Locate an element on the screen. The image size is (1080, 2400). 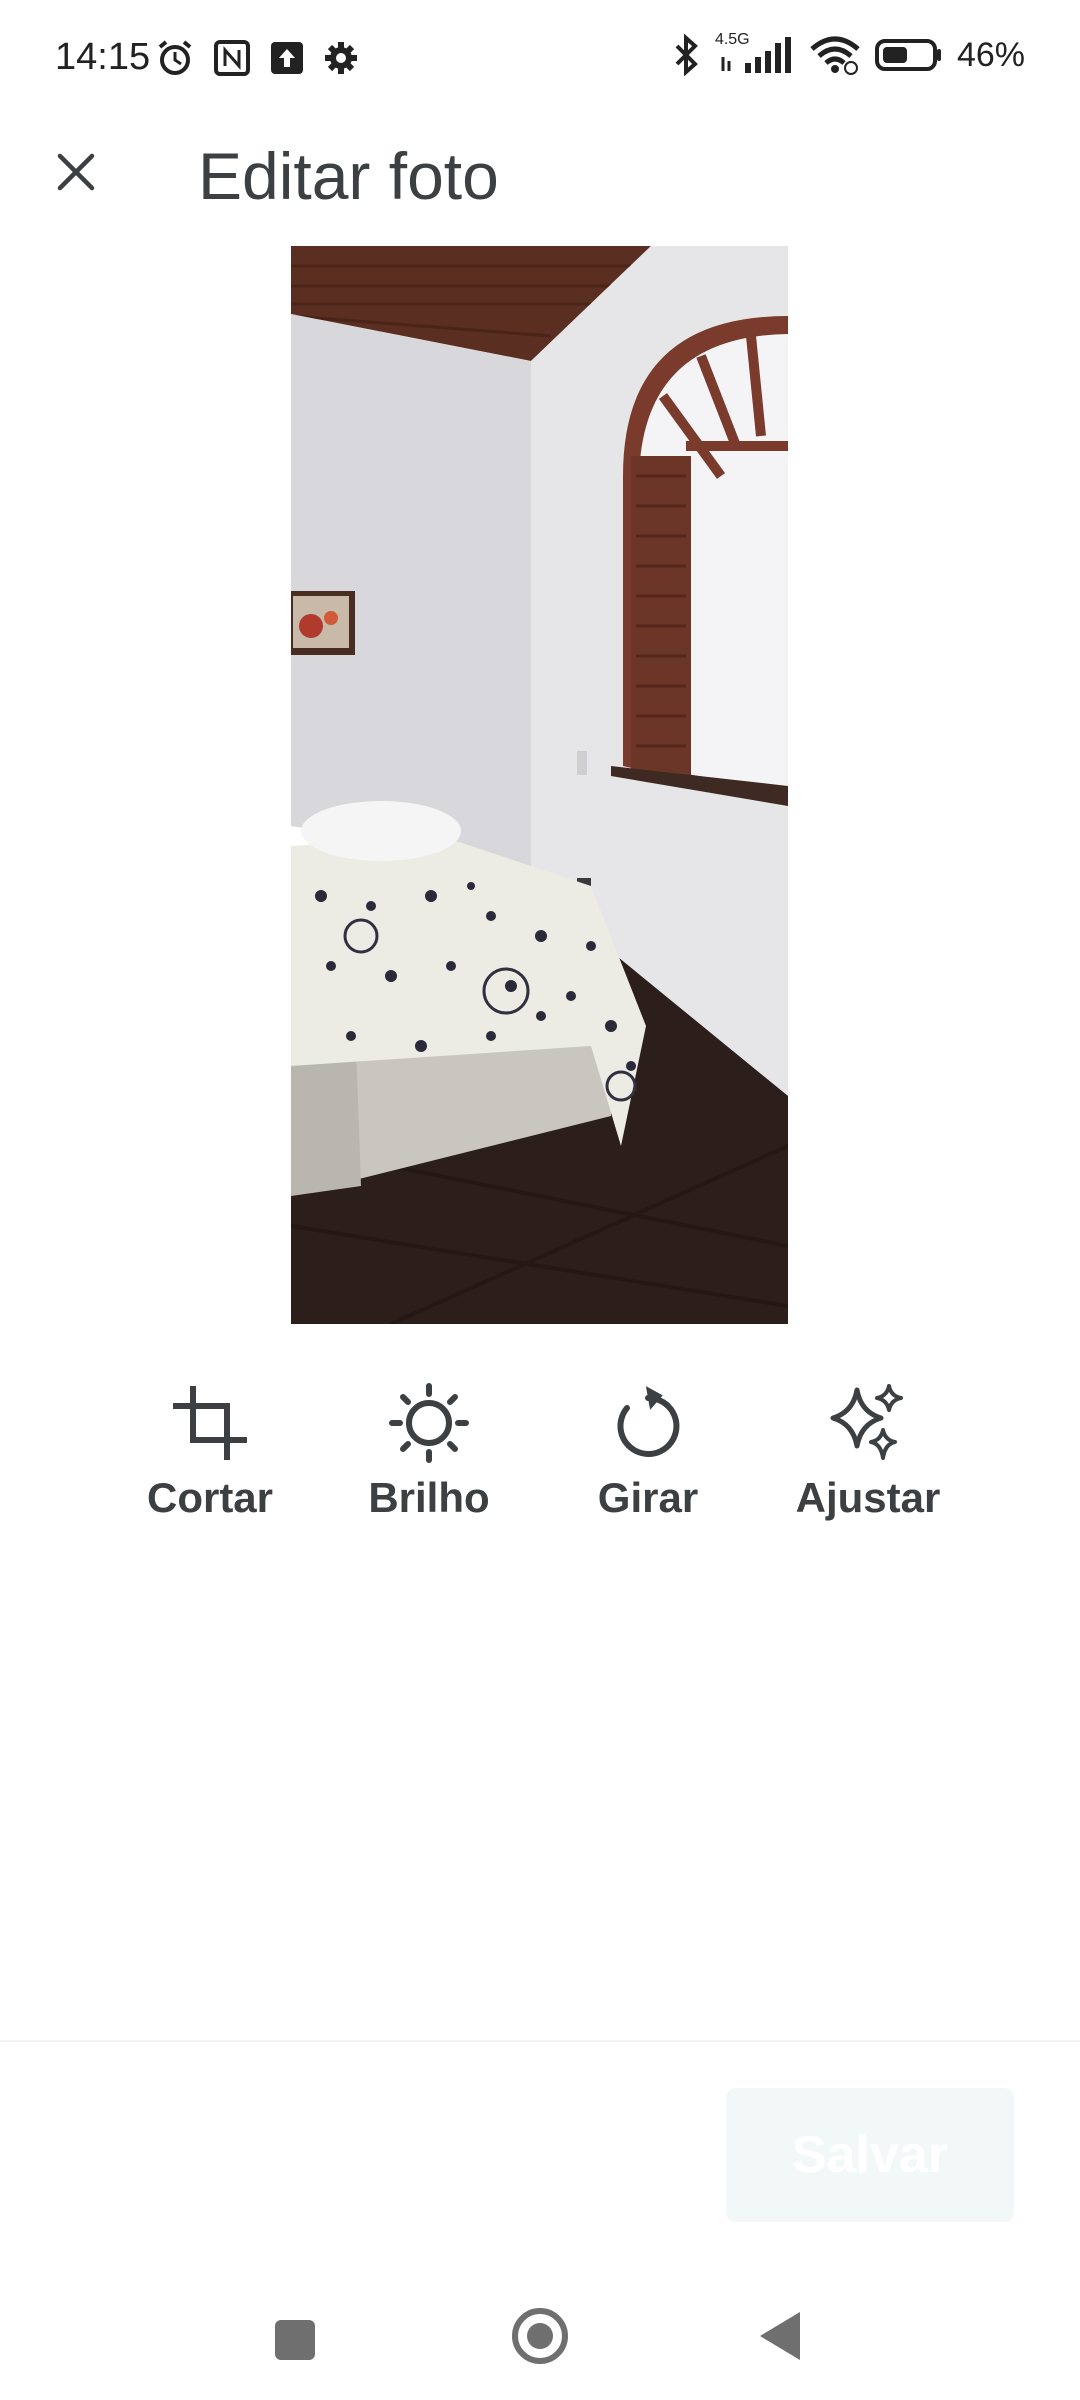
brightness-icon is located at coordinates (429, 1423).